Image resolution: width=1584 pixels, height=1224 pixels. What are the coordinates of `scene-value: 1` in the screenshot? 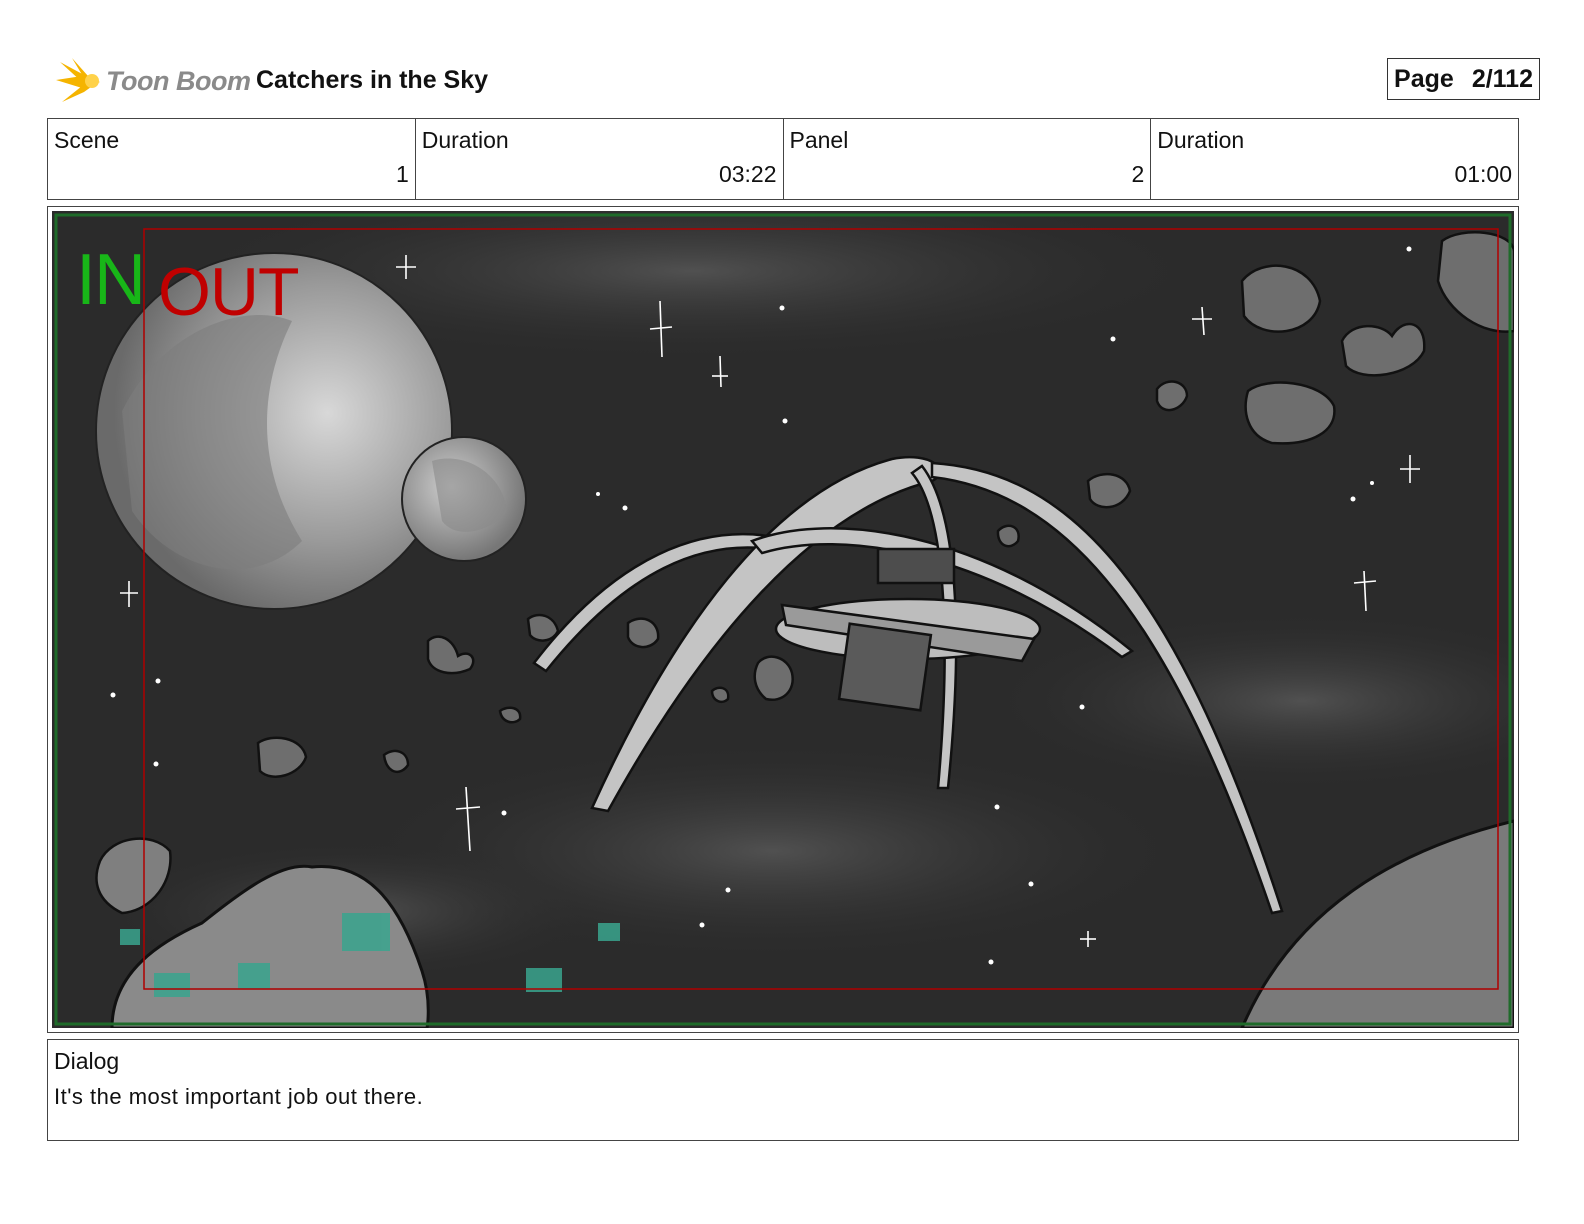 It's located at (402, 174).